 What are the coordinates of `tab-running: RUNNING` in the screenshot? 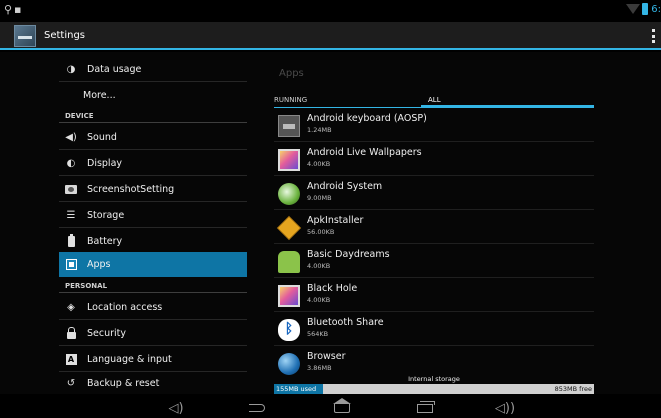 It's located at (290, 100).